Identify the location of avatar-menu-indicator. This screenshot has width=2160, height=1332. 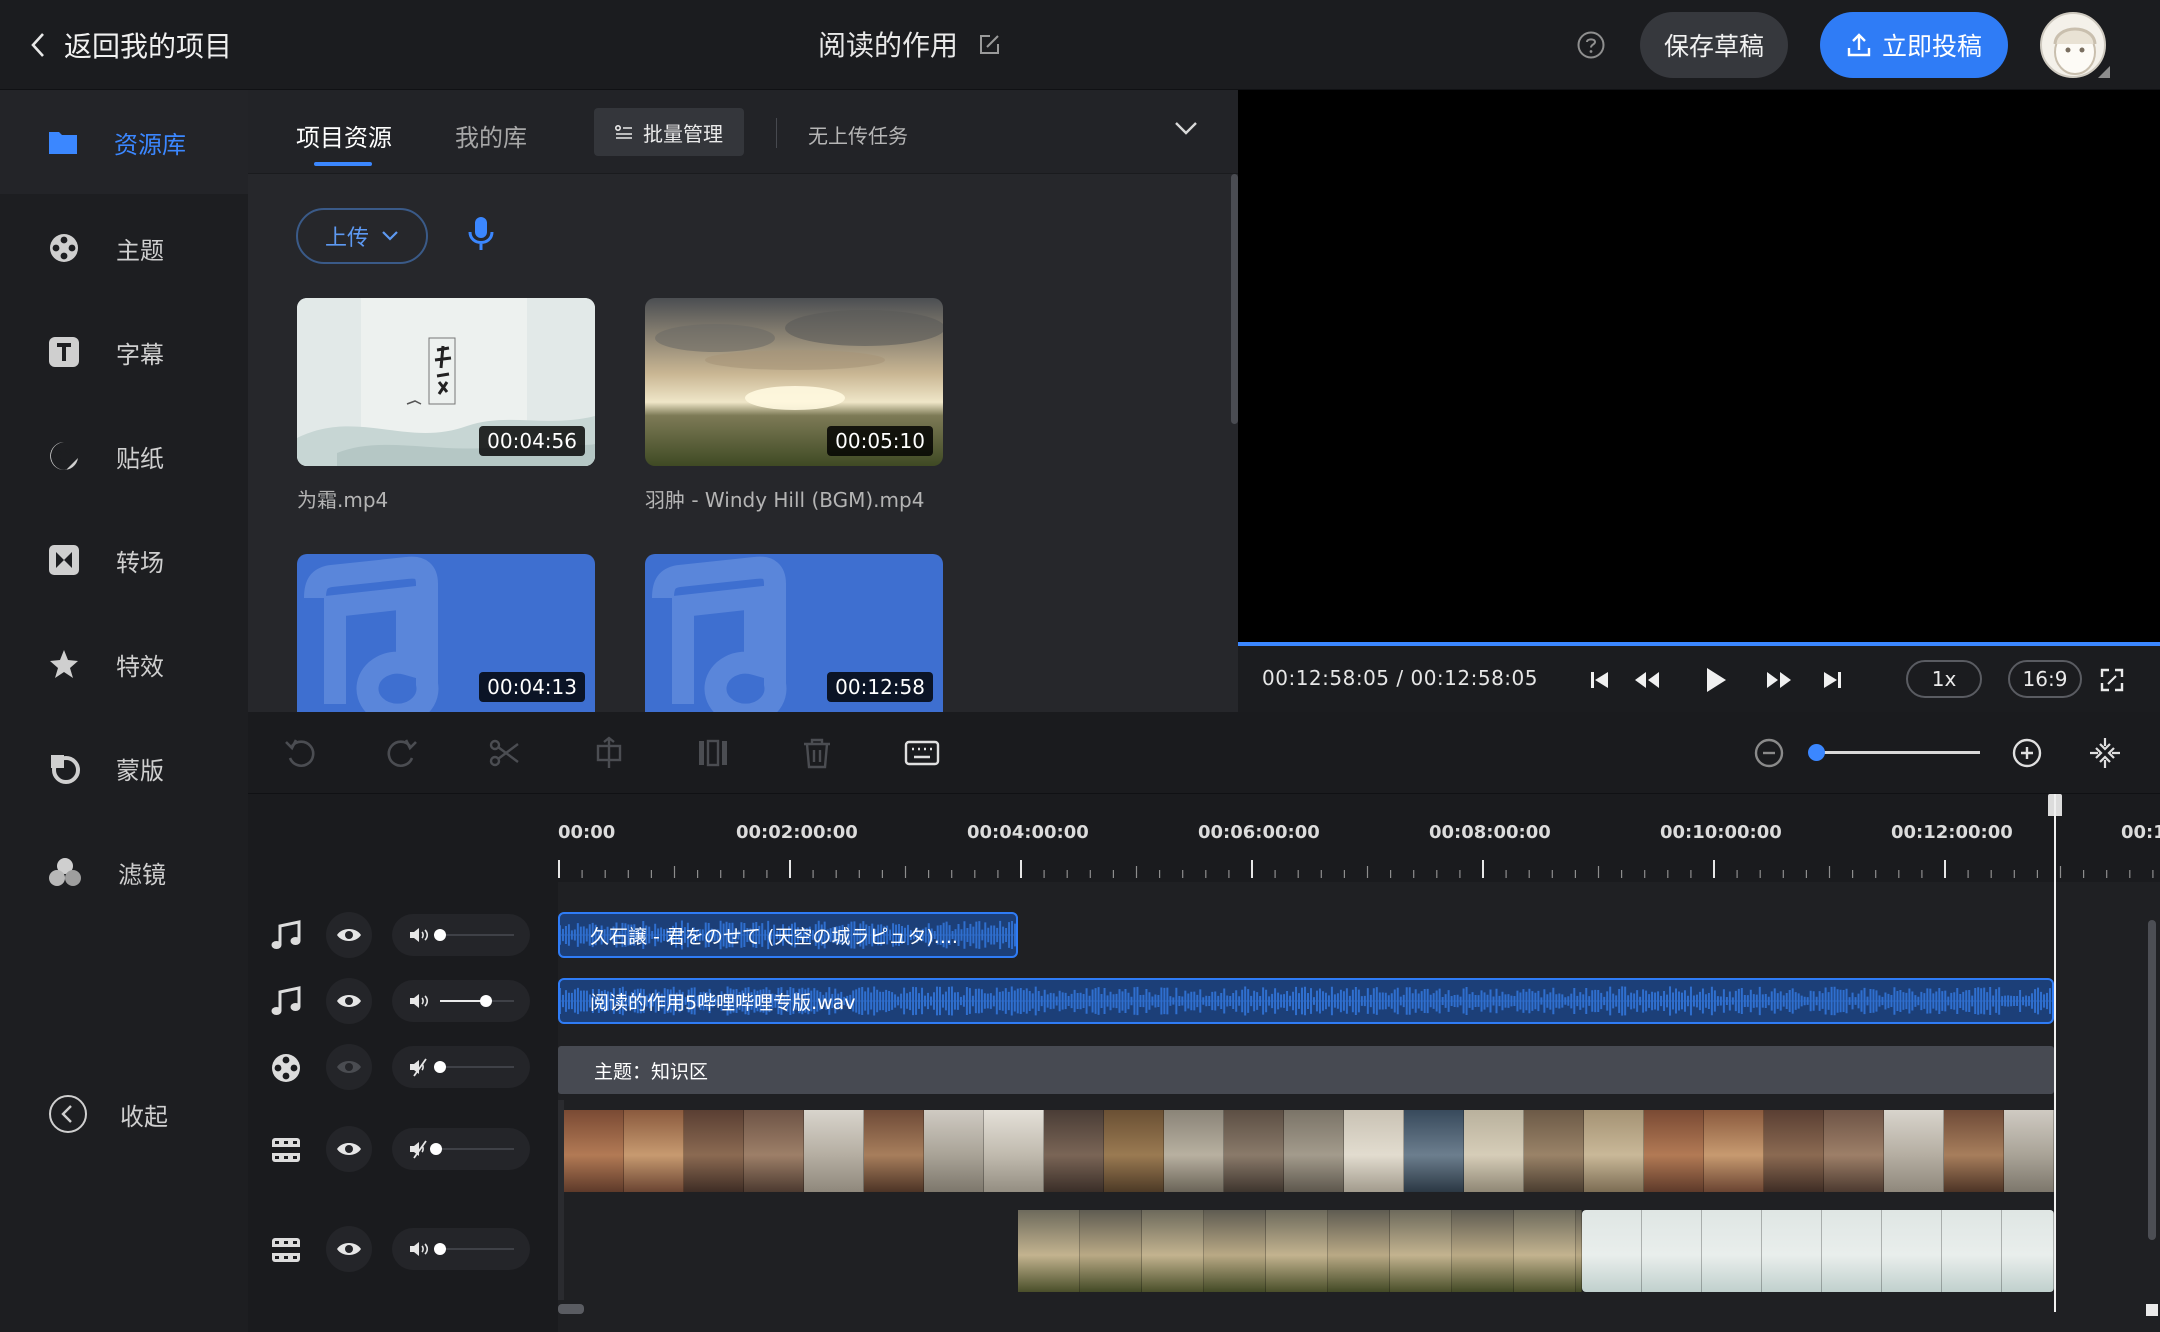
(2104, 72).